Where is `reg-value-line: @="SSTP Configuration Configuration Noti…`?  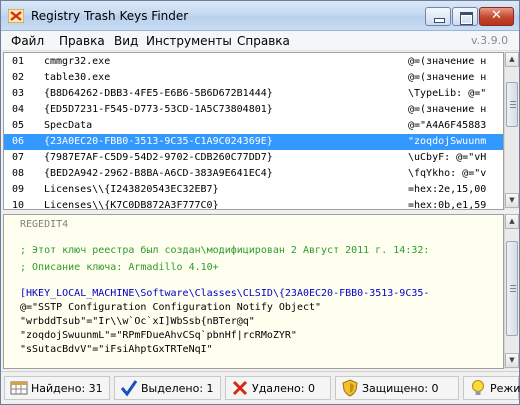 reg-value-line: @="SSTP Configuration Configuration Noti… is located at coordinates (171, 307).